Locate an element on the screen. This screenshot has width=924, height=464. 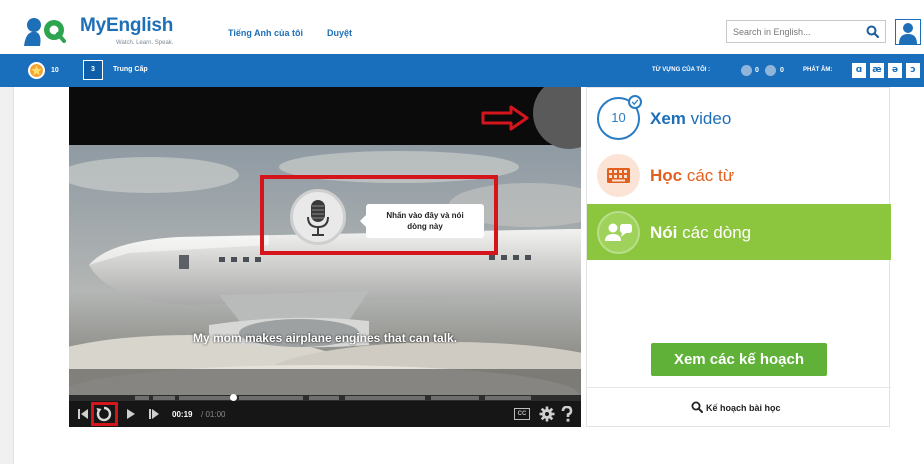
learn-words-badge is located at coordinates (618, 175).